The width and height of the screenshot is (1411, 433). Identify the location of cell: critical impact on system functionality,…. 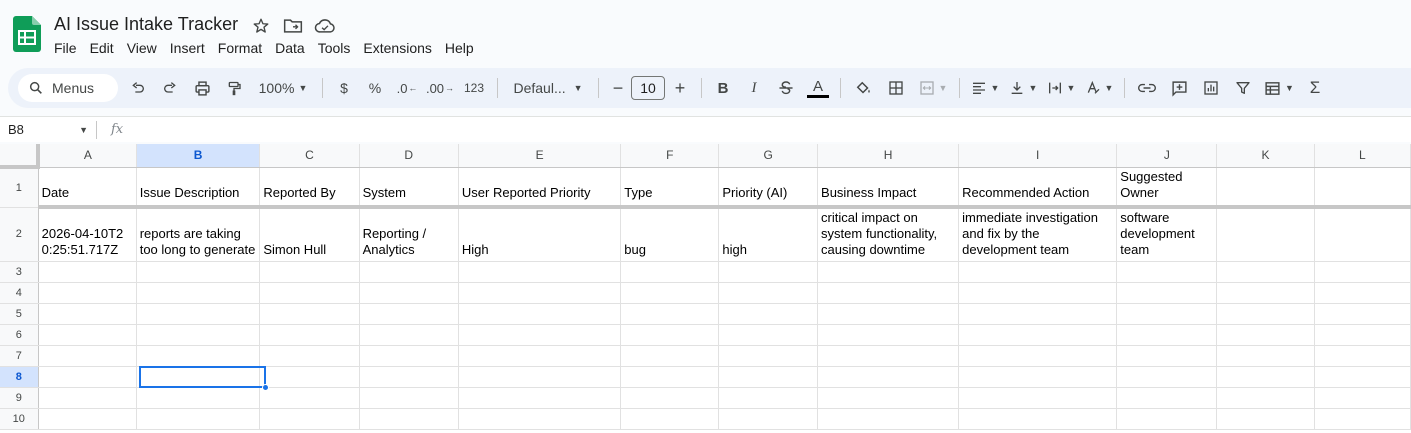
(888, 234).